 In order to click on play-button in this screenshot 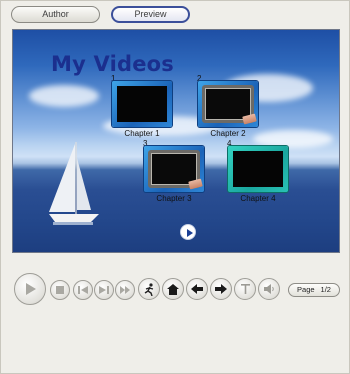, I will do `click(30, 289)`.